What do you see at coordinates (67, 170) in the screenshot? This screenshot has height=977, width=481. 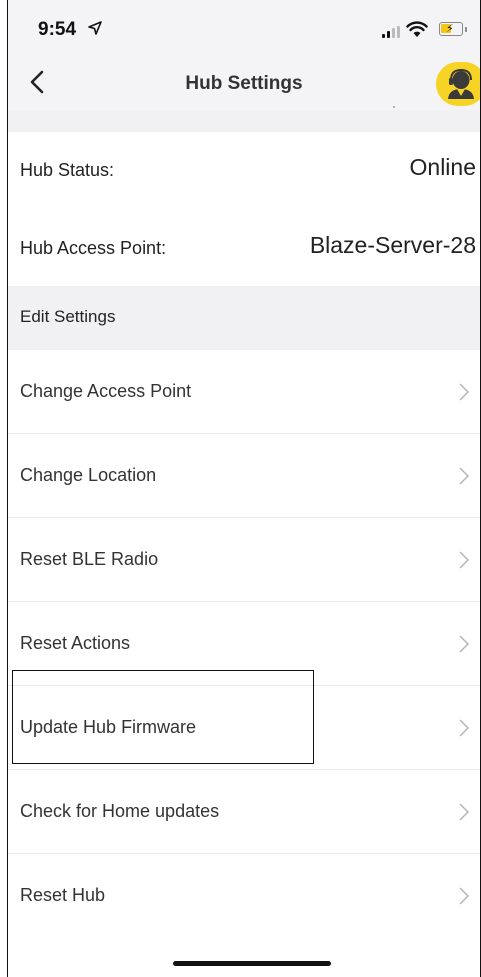 I see `hub-status-label: Hub Status:` at bounding box center [67, 170].